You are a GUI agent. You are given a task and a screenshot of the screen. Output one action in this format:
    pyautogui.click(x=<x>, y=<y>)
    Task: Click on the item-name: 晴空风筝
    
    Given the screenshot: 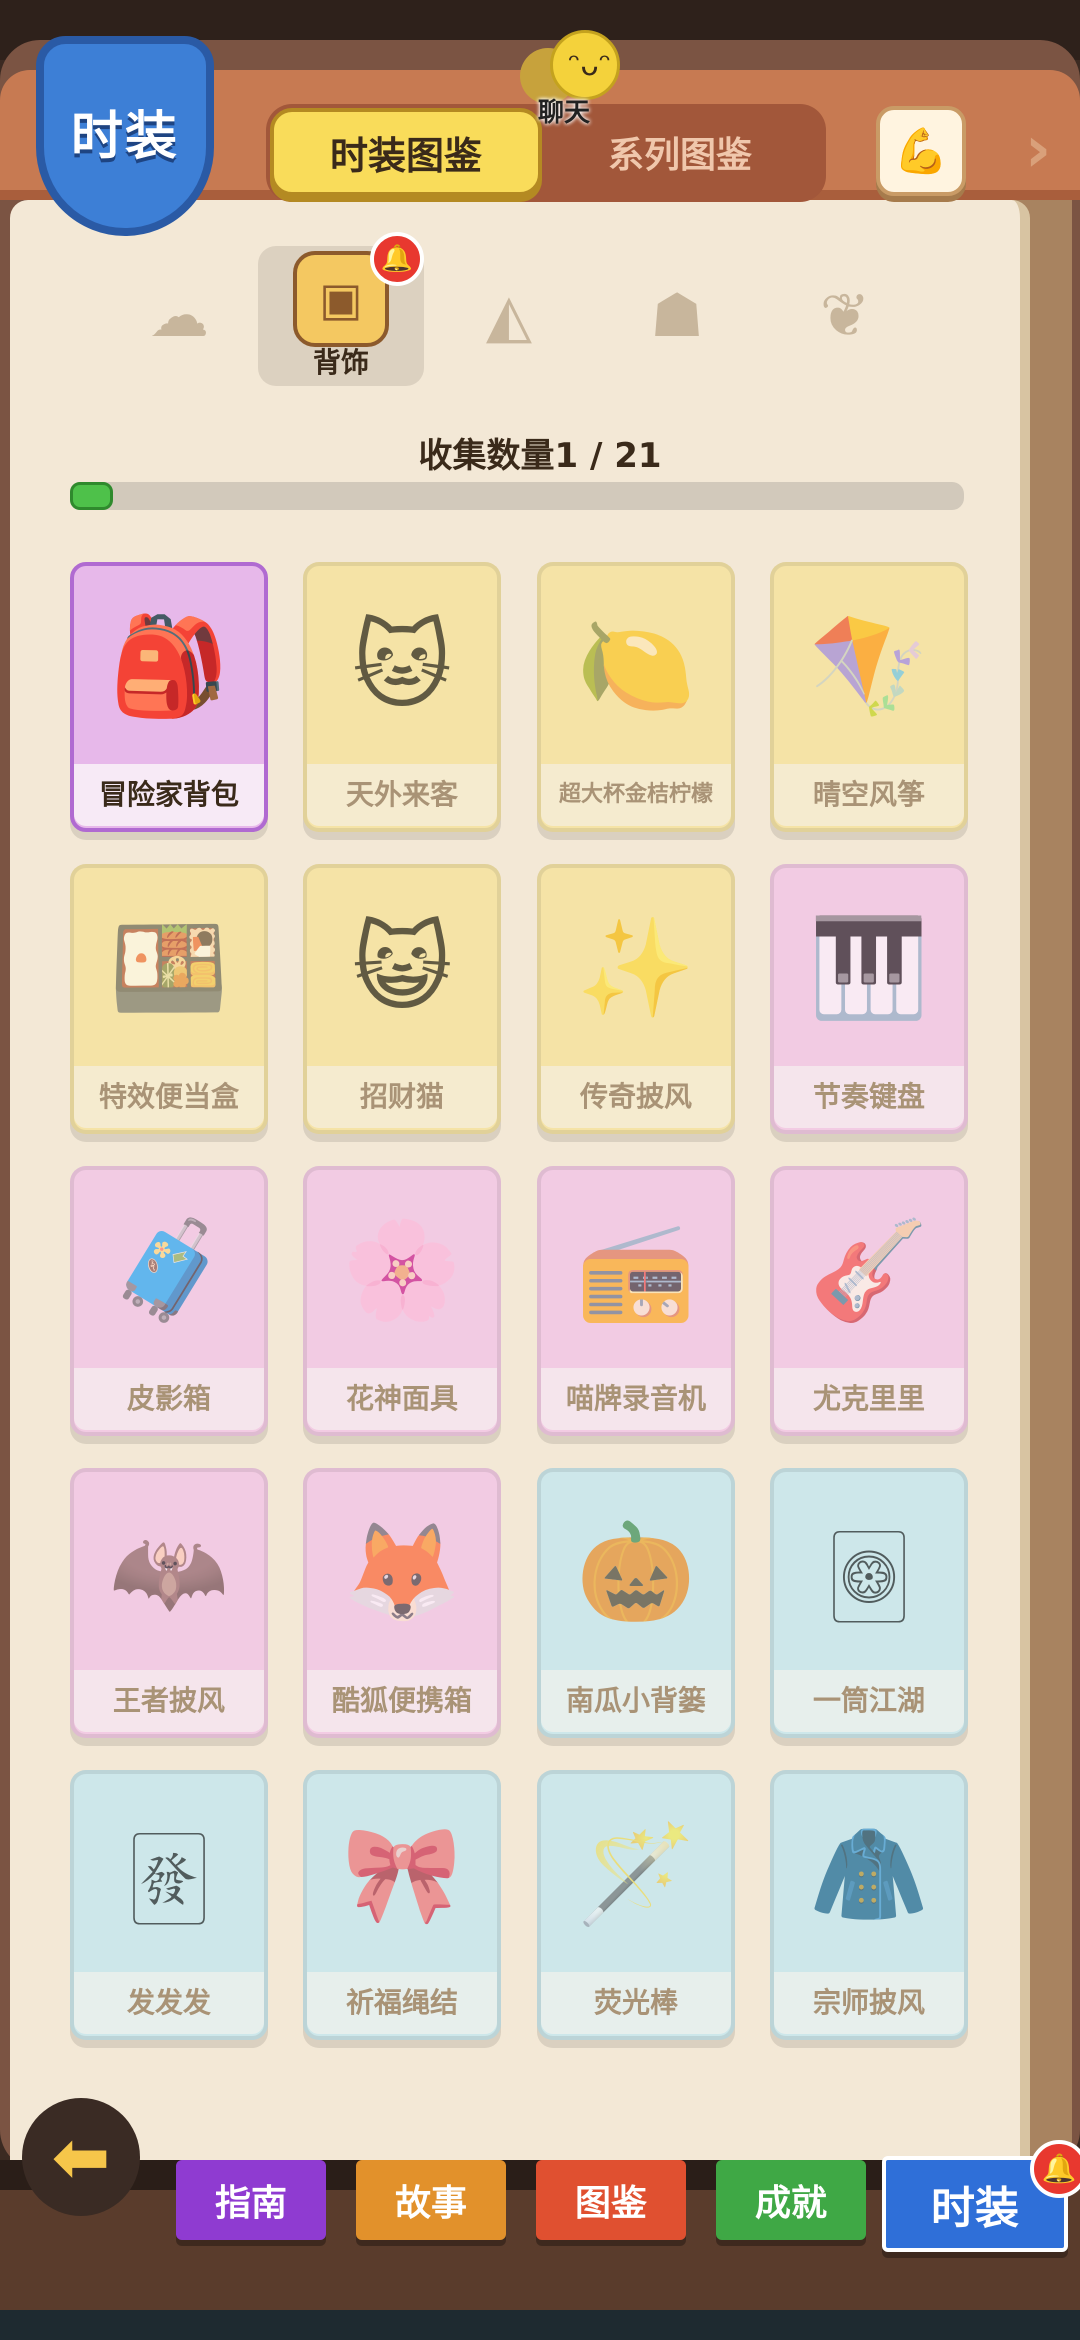 What is the action you would take?
    pyautogui.click(x=869, y=795)
    